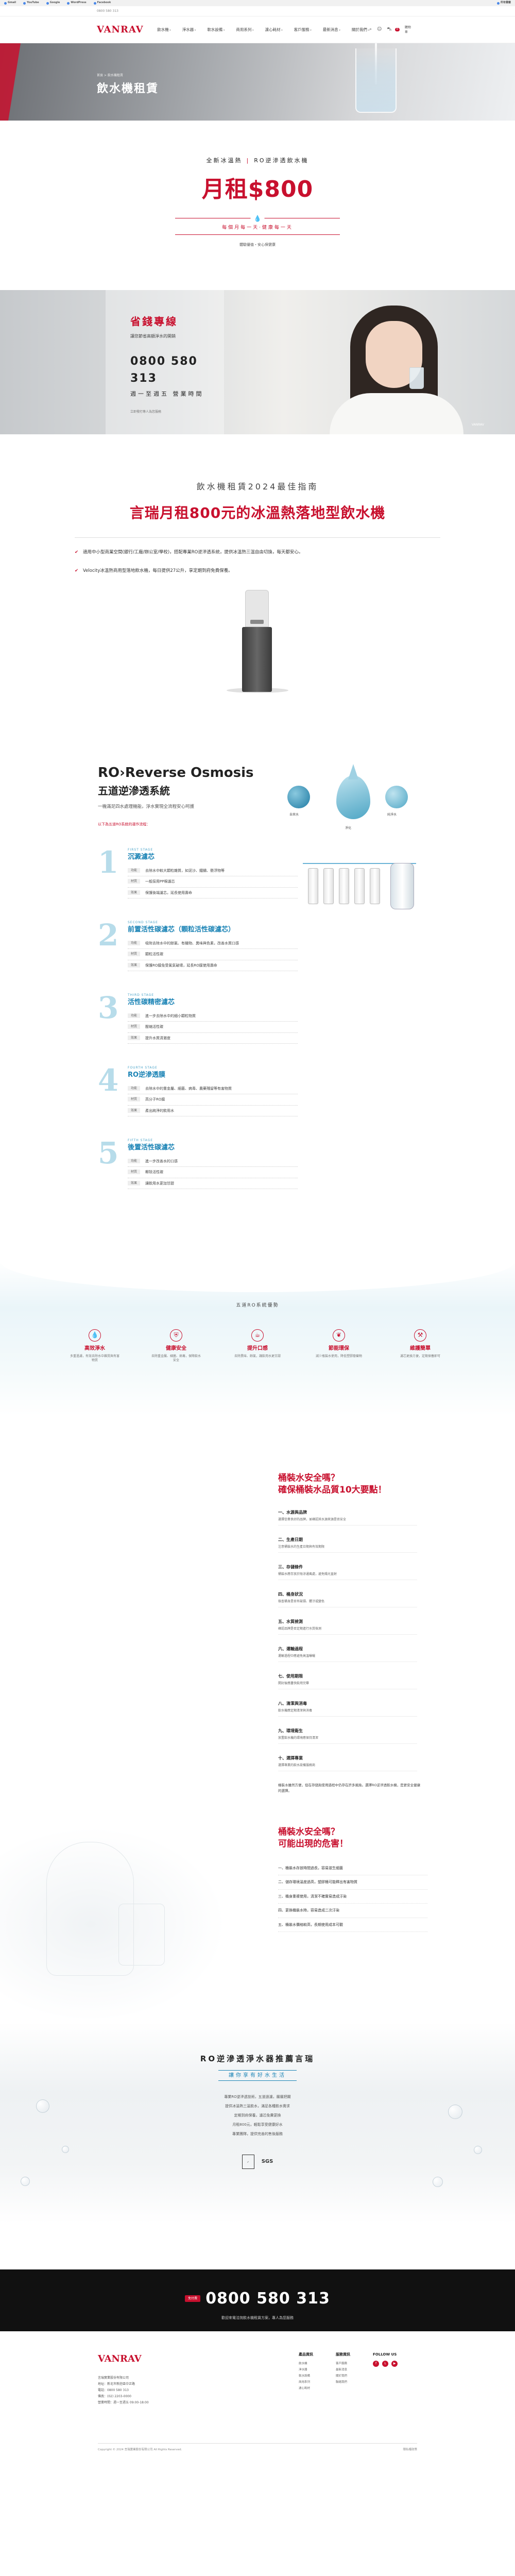 This screenshot has width=515, height=2576. I want to click on safety-item: 九、環境衛生 放置飲水機的環境應保持清潔, so click(348, 1736).